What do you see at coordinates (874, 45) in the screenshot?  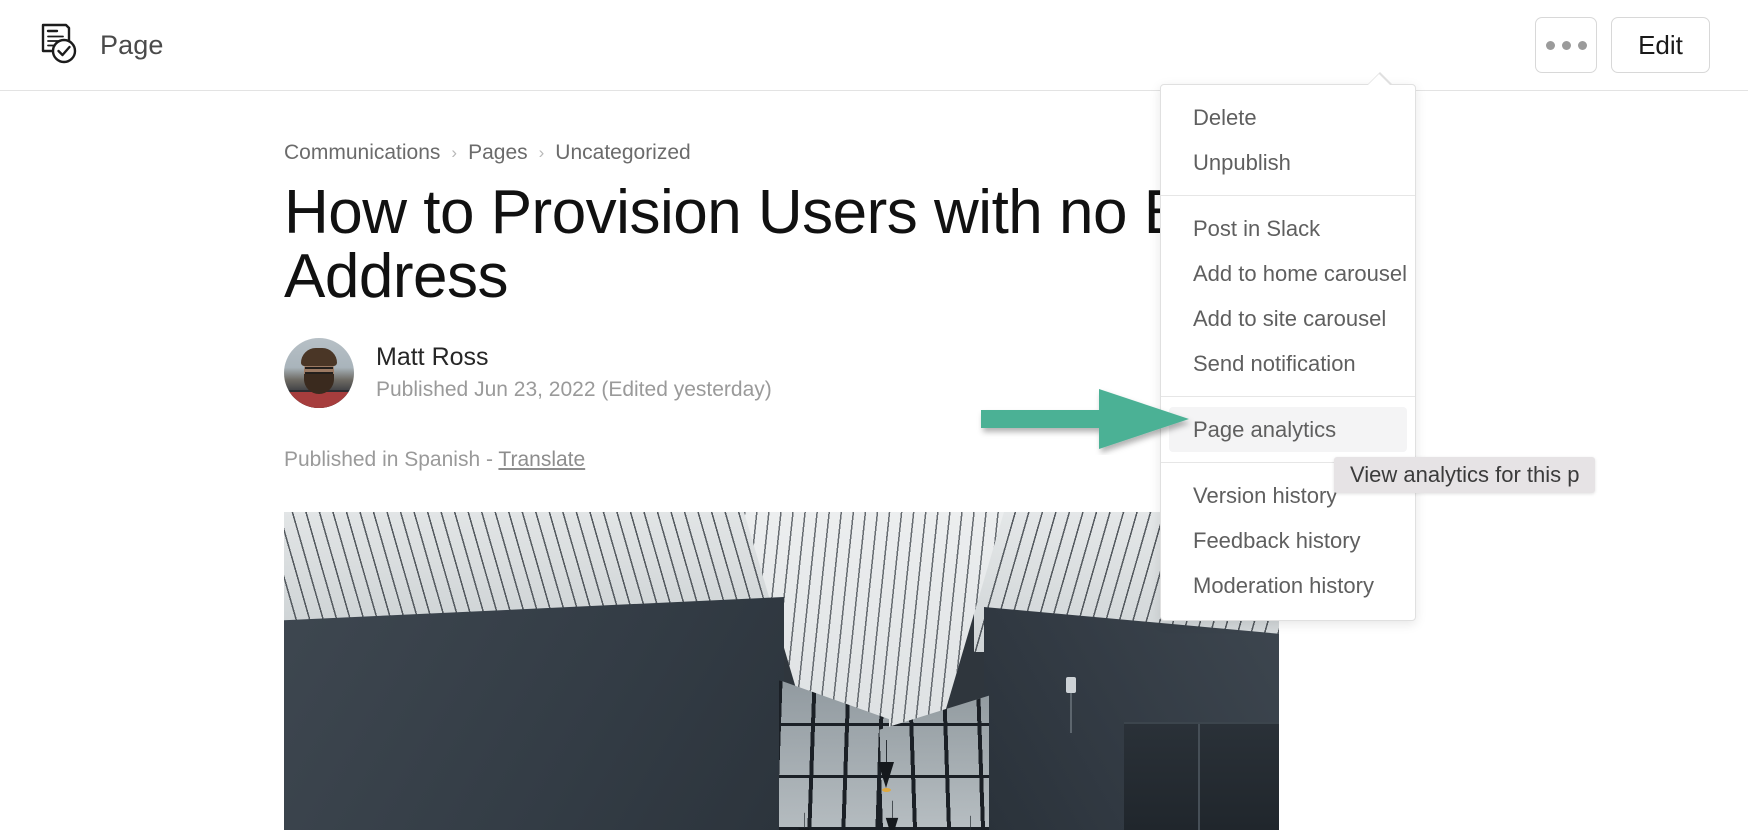 I see `top-bar: Page Edit` at bounding box center [874, 45].